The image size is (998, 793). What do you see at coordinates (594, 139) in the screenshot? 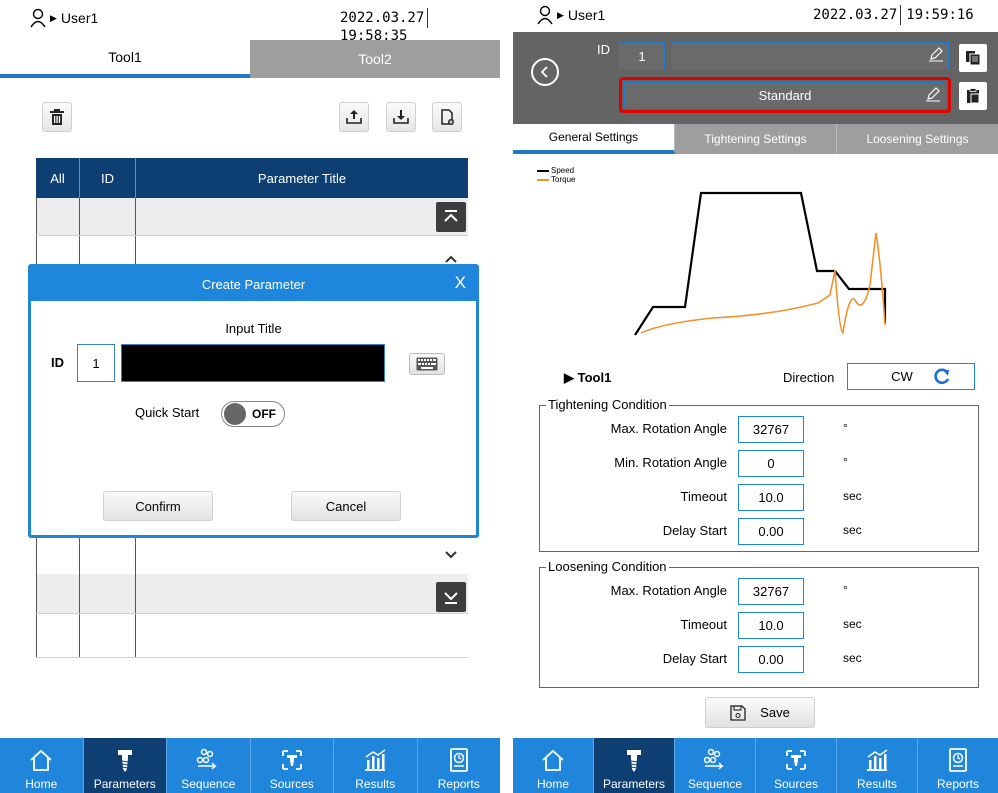
I see `tab-general-settings: General Settings` at bounding box center [594, 139].